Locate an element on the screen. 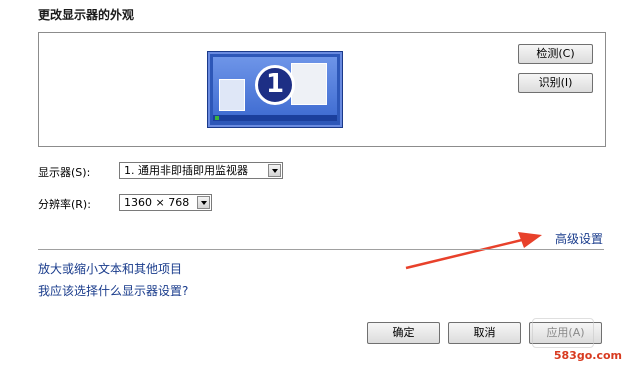  detect-button: 检测(C) is located at coordinates (555, 54).